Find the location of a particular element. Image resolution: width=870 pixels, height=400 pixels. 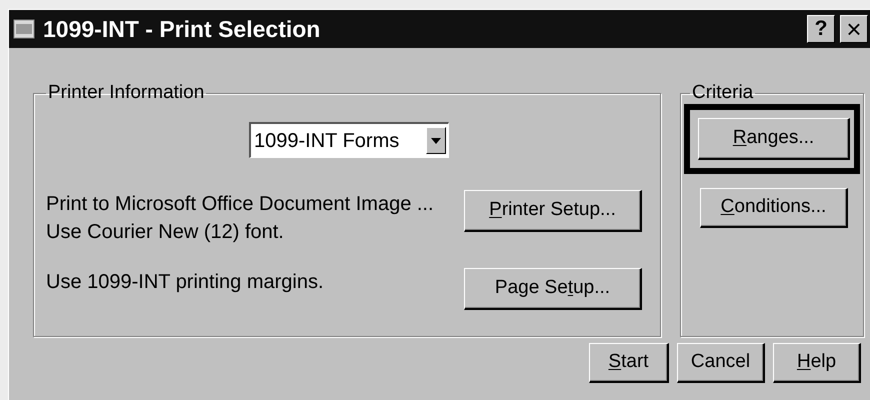

dialog-button: Help is located at coordinates (817, 363).